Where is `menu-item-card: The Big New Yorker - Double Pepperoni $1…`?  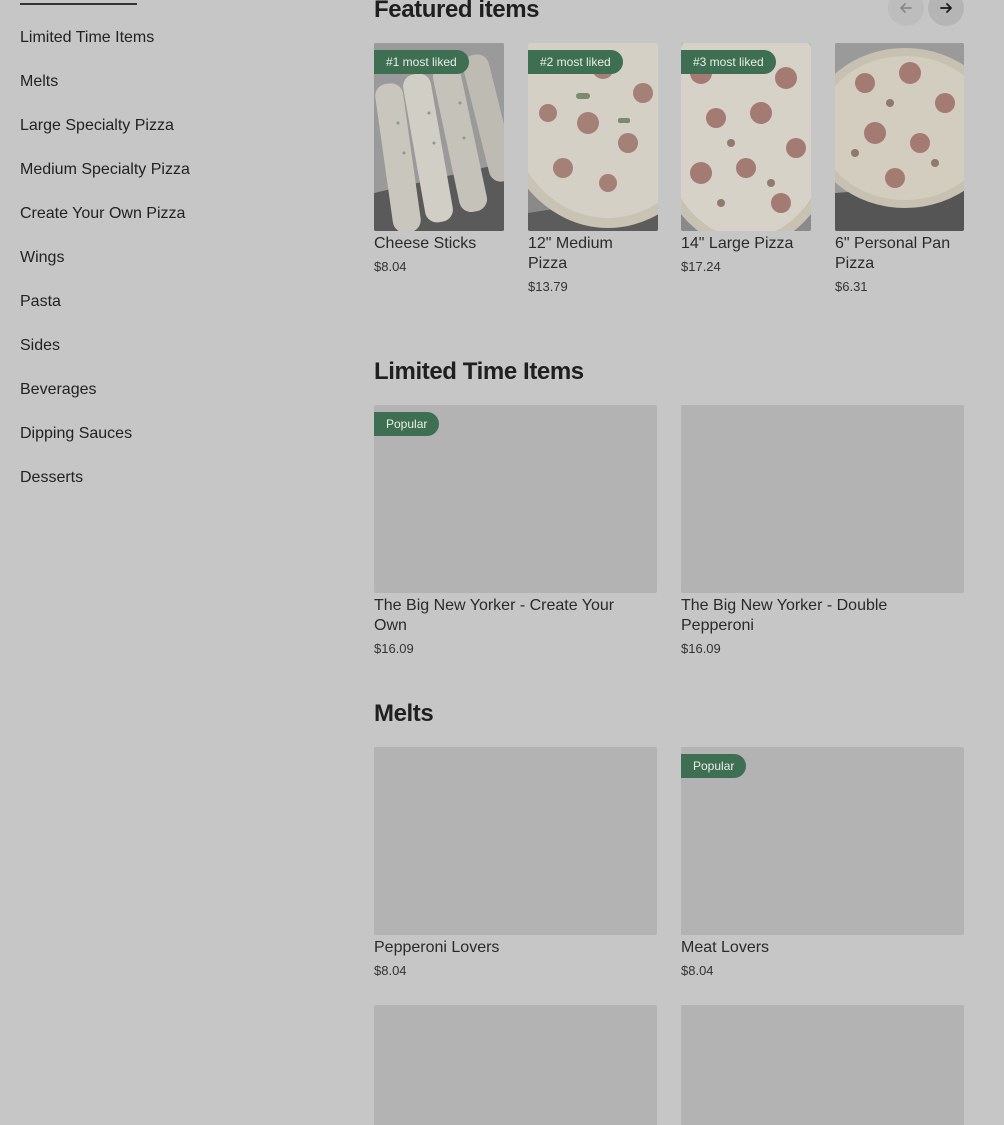
menu-item-card: The Big New Yorker - Double Pepperoni $1… is located at coordinates (822, 535).